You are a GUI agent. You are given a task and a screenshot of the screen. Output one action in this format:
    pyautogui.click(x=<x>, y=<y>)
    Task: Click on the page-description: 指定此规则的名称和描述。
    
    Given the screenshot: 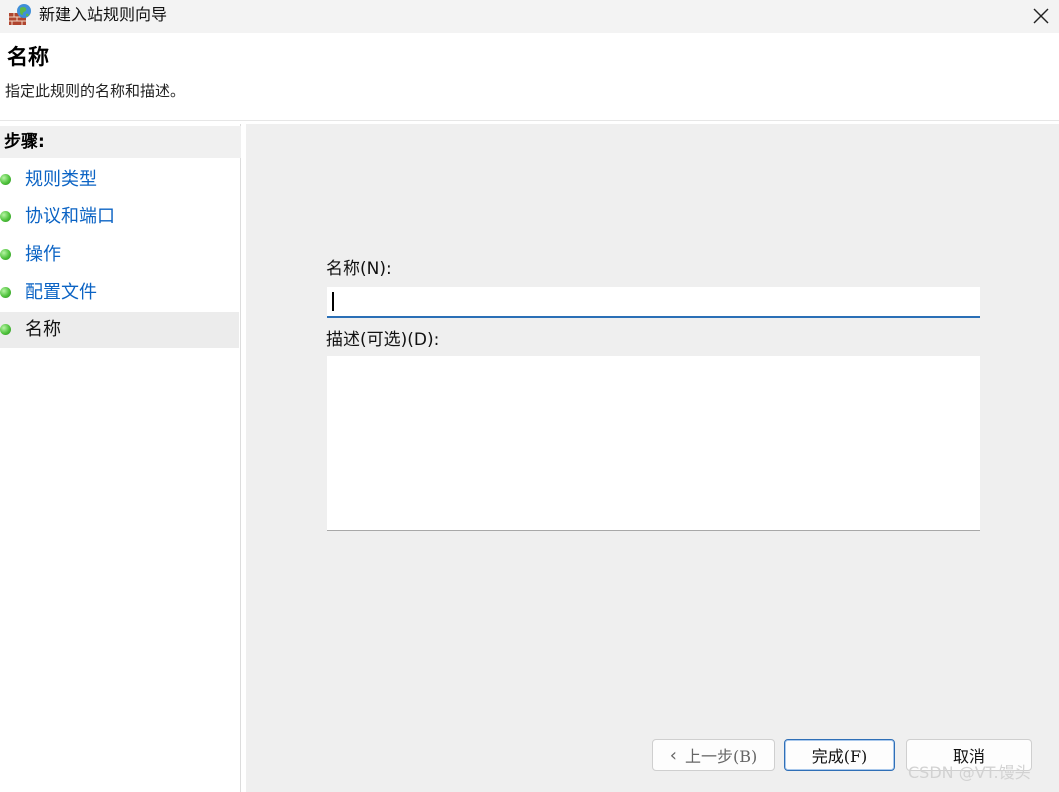 What is the action you would take?
    pyautogui.click(x=95, y=91)
    